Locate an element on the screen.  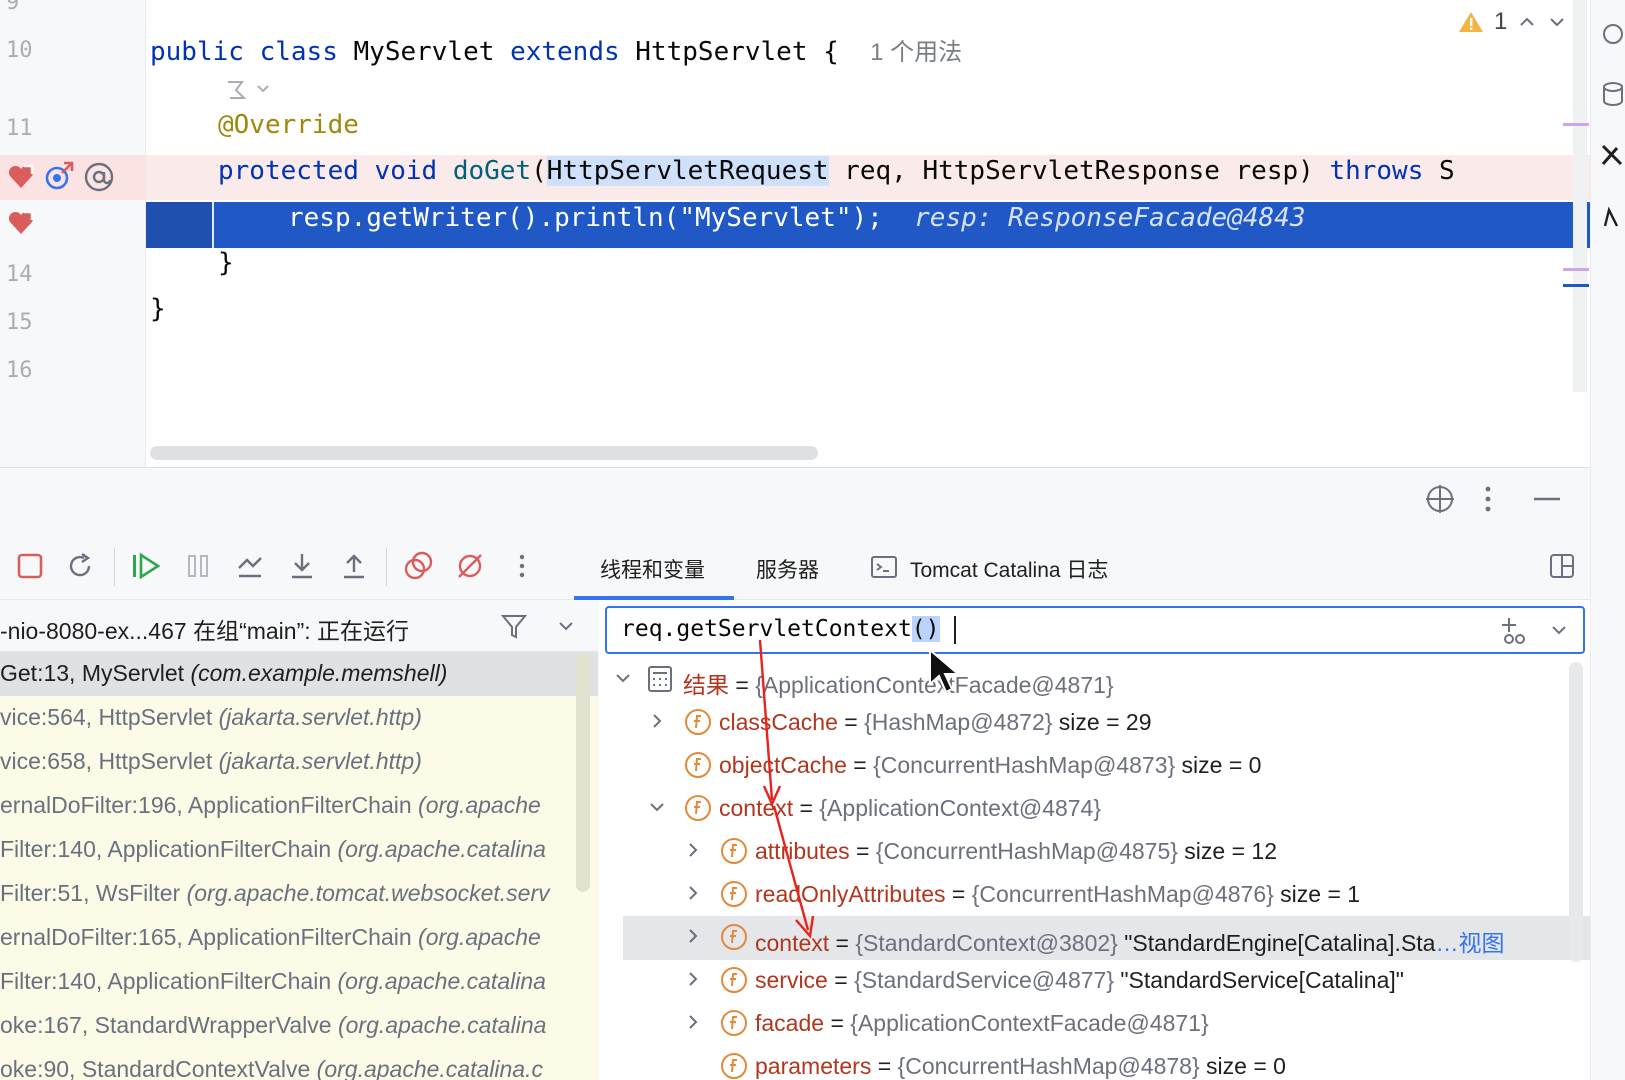
stop-button is located at coordinates (30, 566).